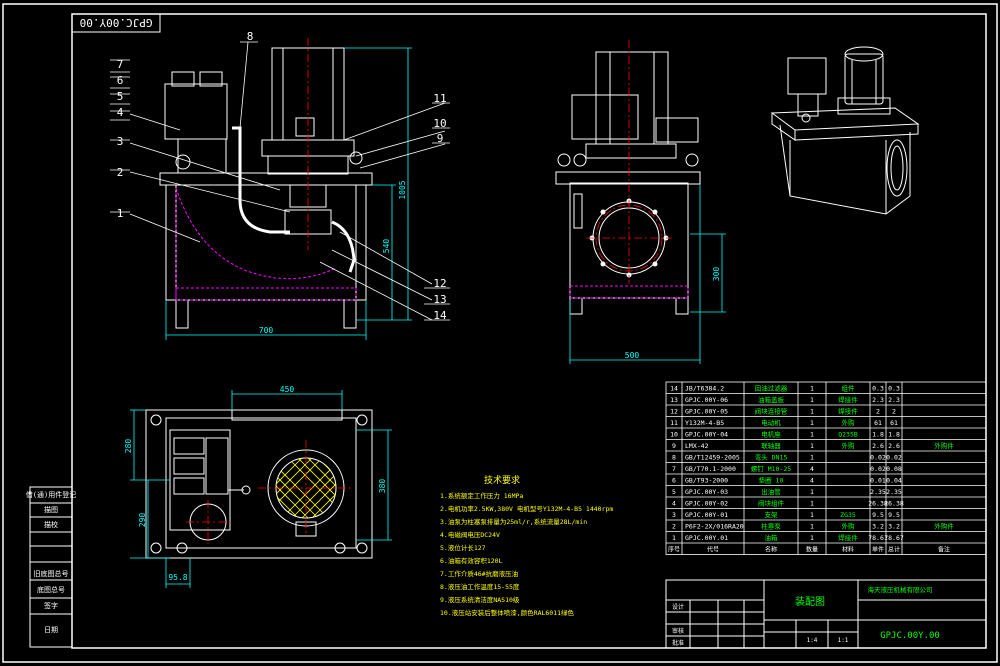 The width and height of the screenshot is (1000, 666). I want to click on callout-11: 11, so click(439, 98).